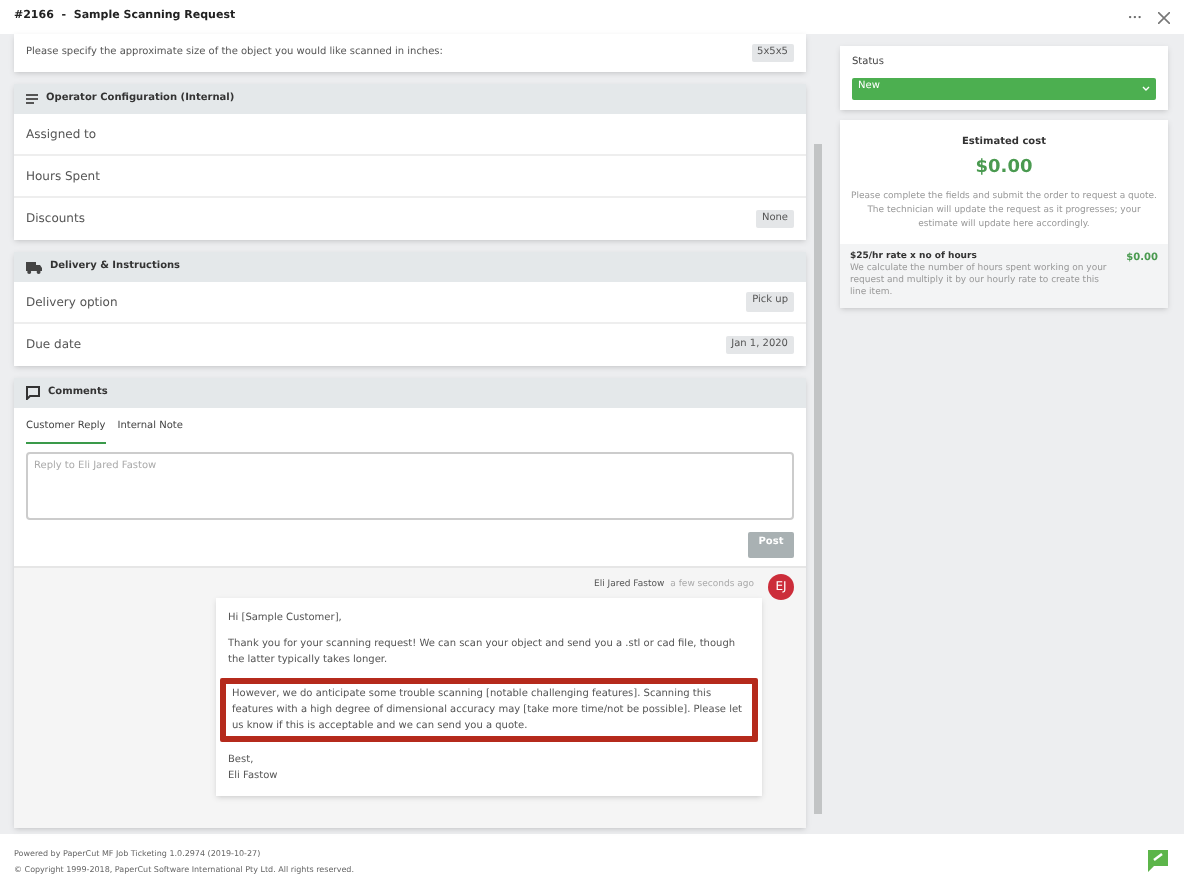  What do you see at coordinates (1146, 88) in the screenshot?
I see `chevron-icon` at bounding box center [1146, 88].